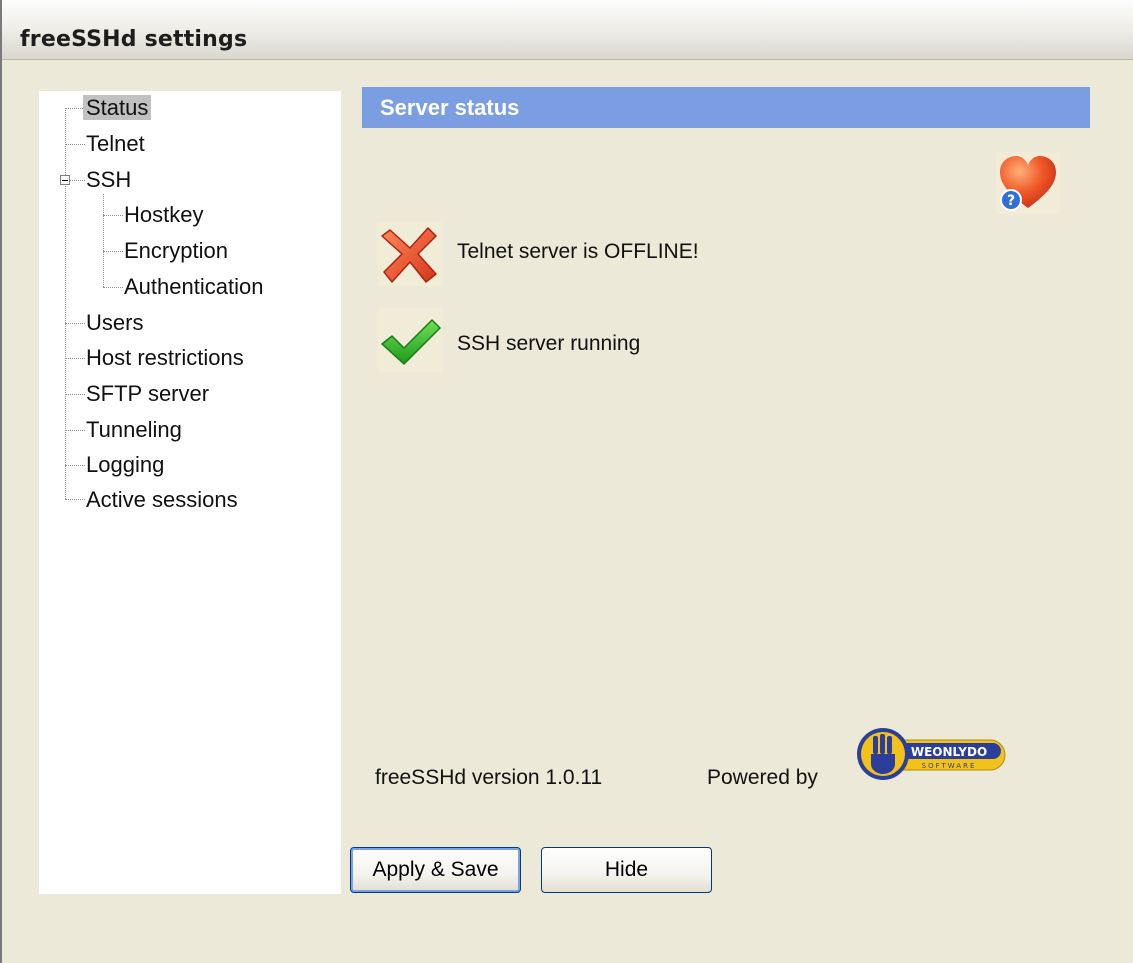 Image resolution: width=1133 pixels, height=963 pixels. I want to click on tree-item-telnet: Telnet, so click(115, 144).